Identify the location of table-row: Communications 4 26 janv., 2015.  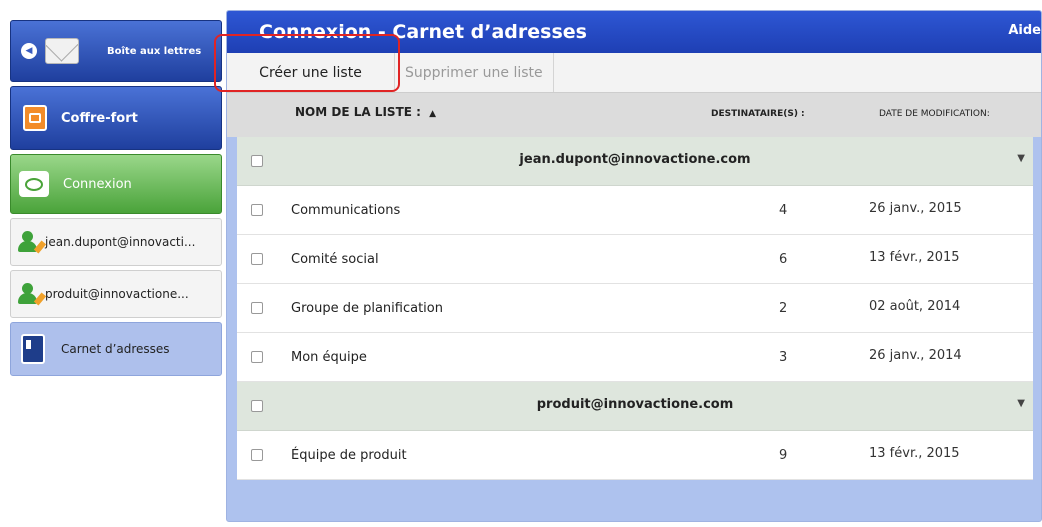
(635, 210).